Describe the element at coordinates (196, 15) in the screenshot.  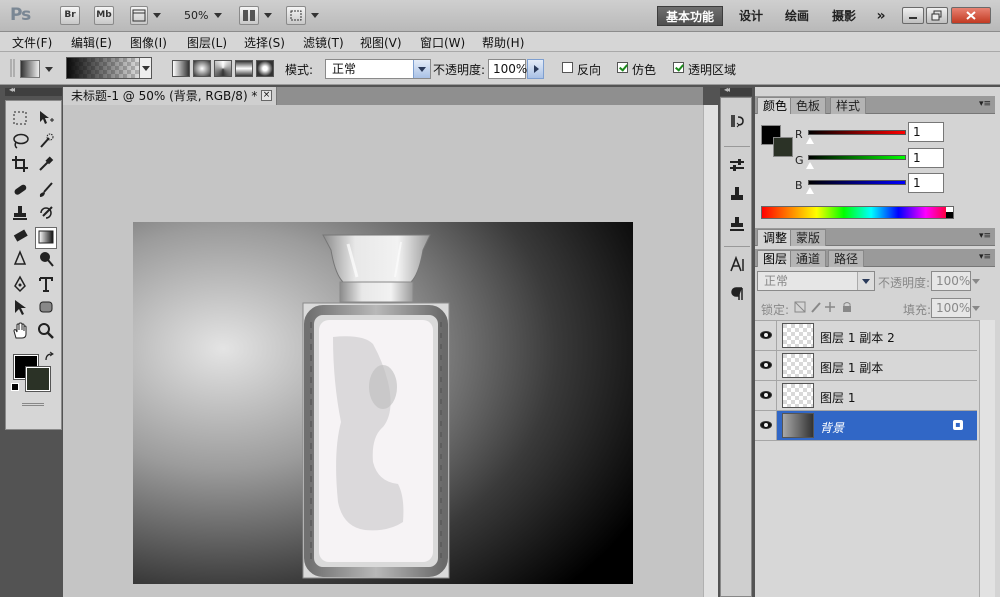
I see `zoom-level: 50%` at that location.